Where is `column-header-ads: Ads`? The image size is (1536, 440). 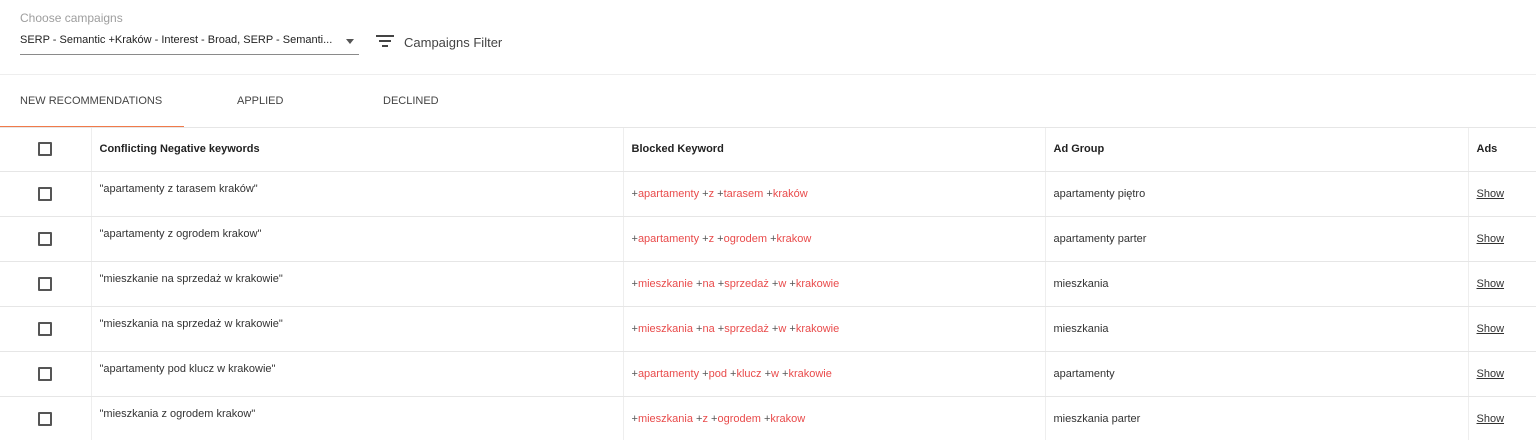 column-header-ads: Ads is located at coordinates (1502, 150).